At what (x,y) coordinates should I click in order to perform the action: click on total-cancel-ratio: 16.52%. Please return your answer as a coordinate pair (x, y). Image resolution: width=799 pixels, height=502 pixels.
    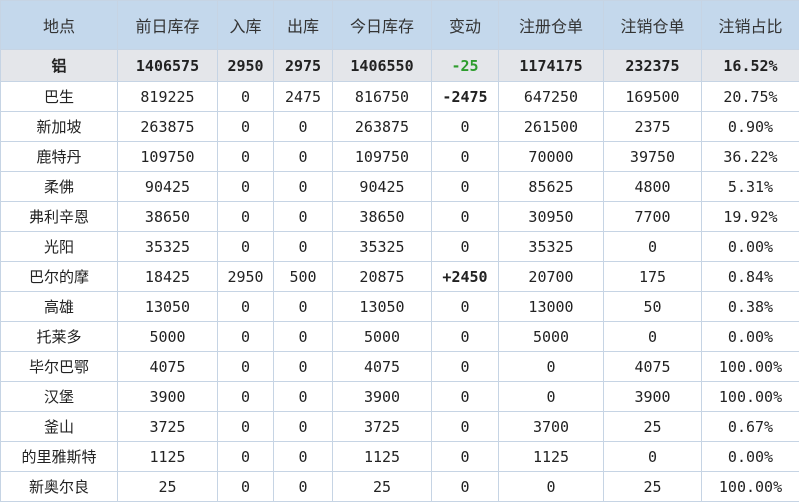
    Looking at the image, I should click on (750, 66).